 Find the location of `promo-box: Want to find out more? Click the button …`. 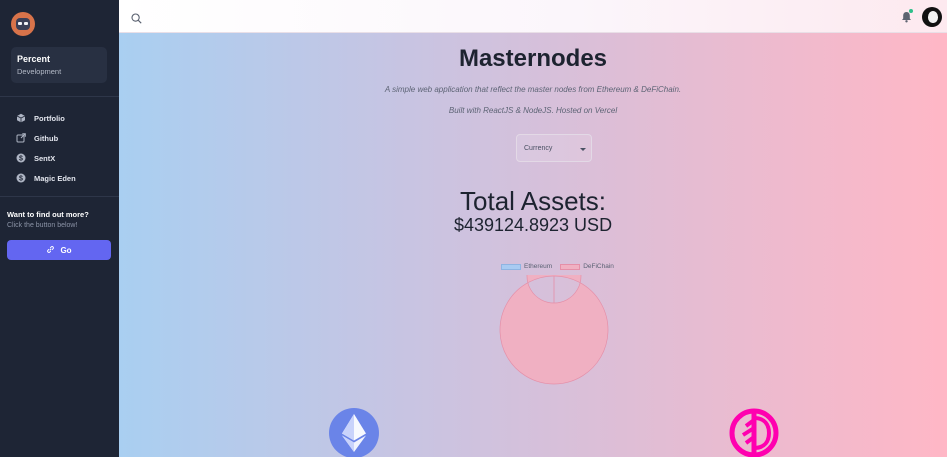

promo-box: Want to find out more? Click the button … is located at coordinates (59, 219).